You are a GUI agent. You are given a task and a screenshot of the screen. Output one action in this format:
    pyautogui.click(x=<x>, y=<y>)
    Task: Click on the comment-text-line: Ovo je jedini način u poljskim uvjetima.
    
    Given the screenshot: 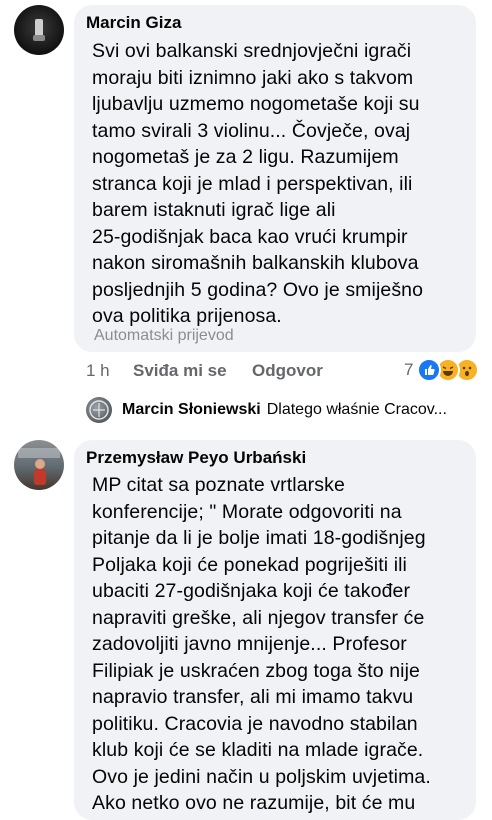 What is the action you would take?
    pyautogui.click(x=261, y=776)
    